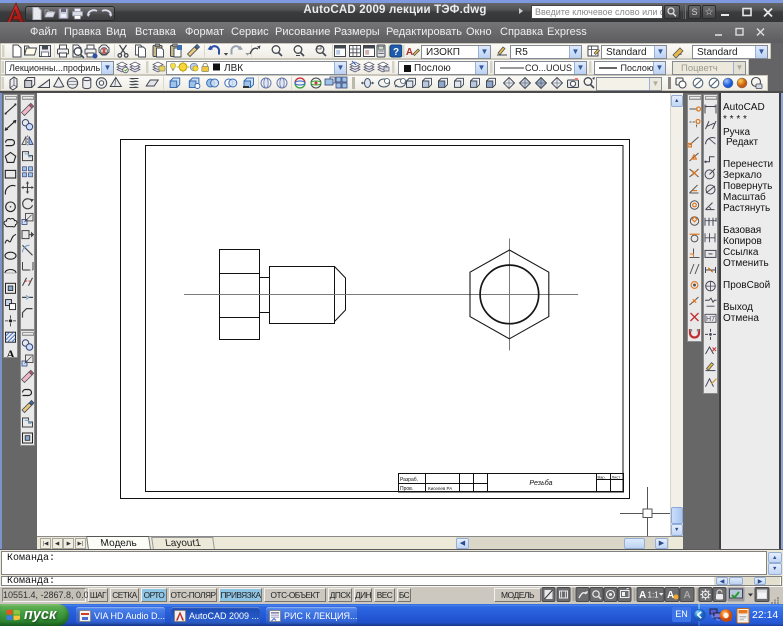  I want to click on svg-text: Разраб., so click(409, 480).